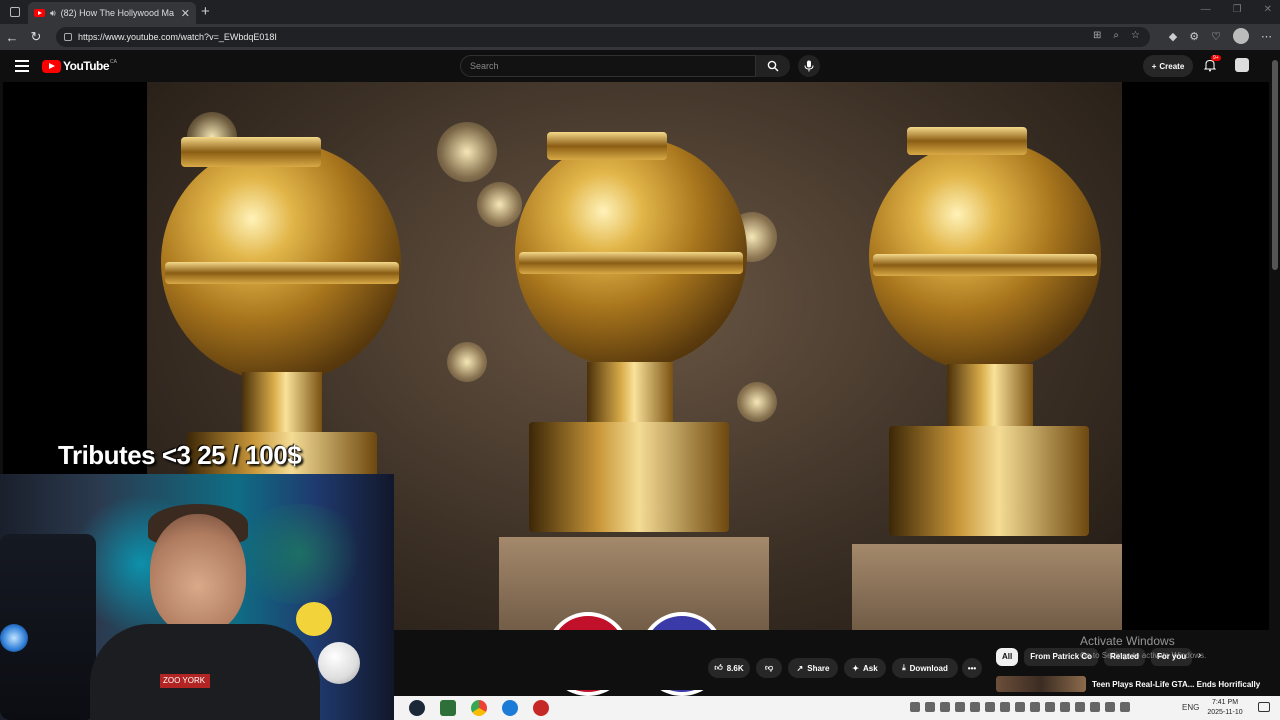  I want to click on extensions-puzzle-icon: ⚙, so click(1194, 36).